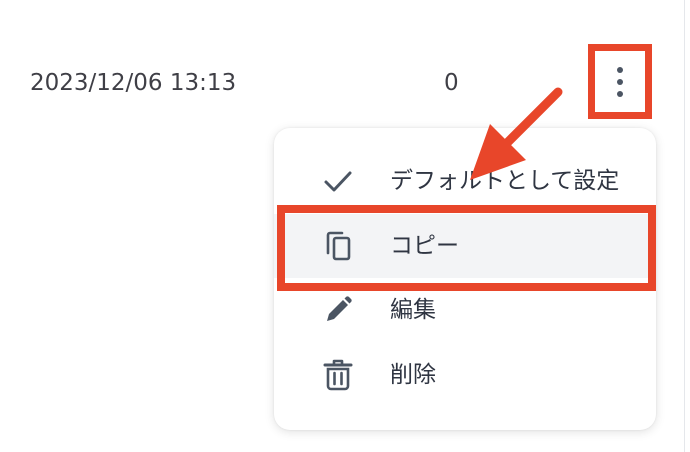 This screenshot has width=690, height=452. Describe the element at coordinates (684, 226) in the screenshot. I see `page-edge-divider` at that location.